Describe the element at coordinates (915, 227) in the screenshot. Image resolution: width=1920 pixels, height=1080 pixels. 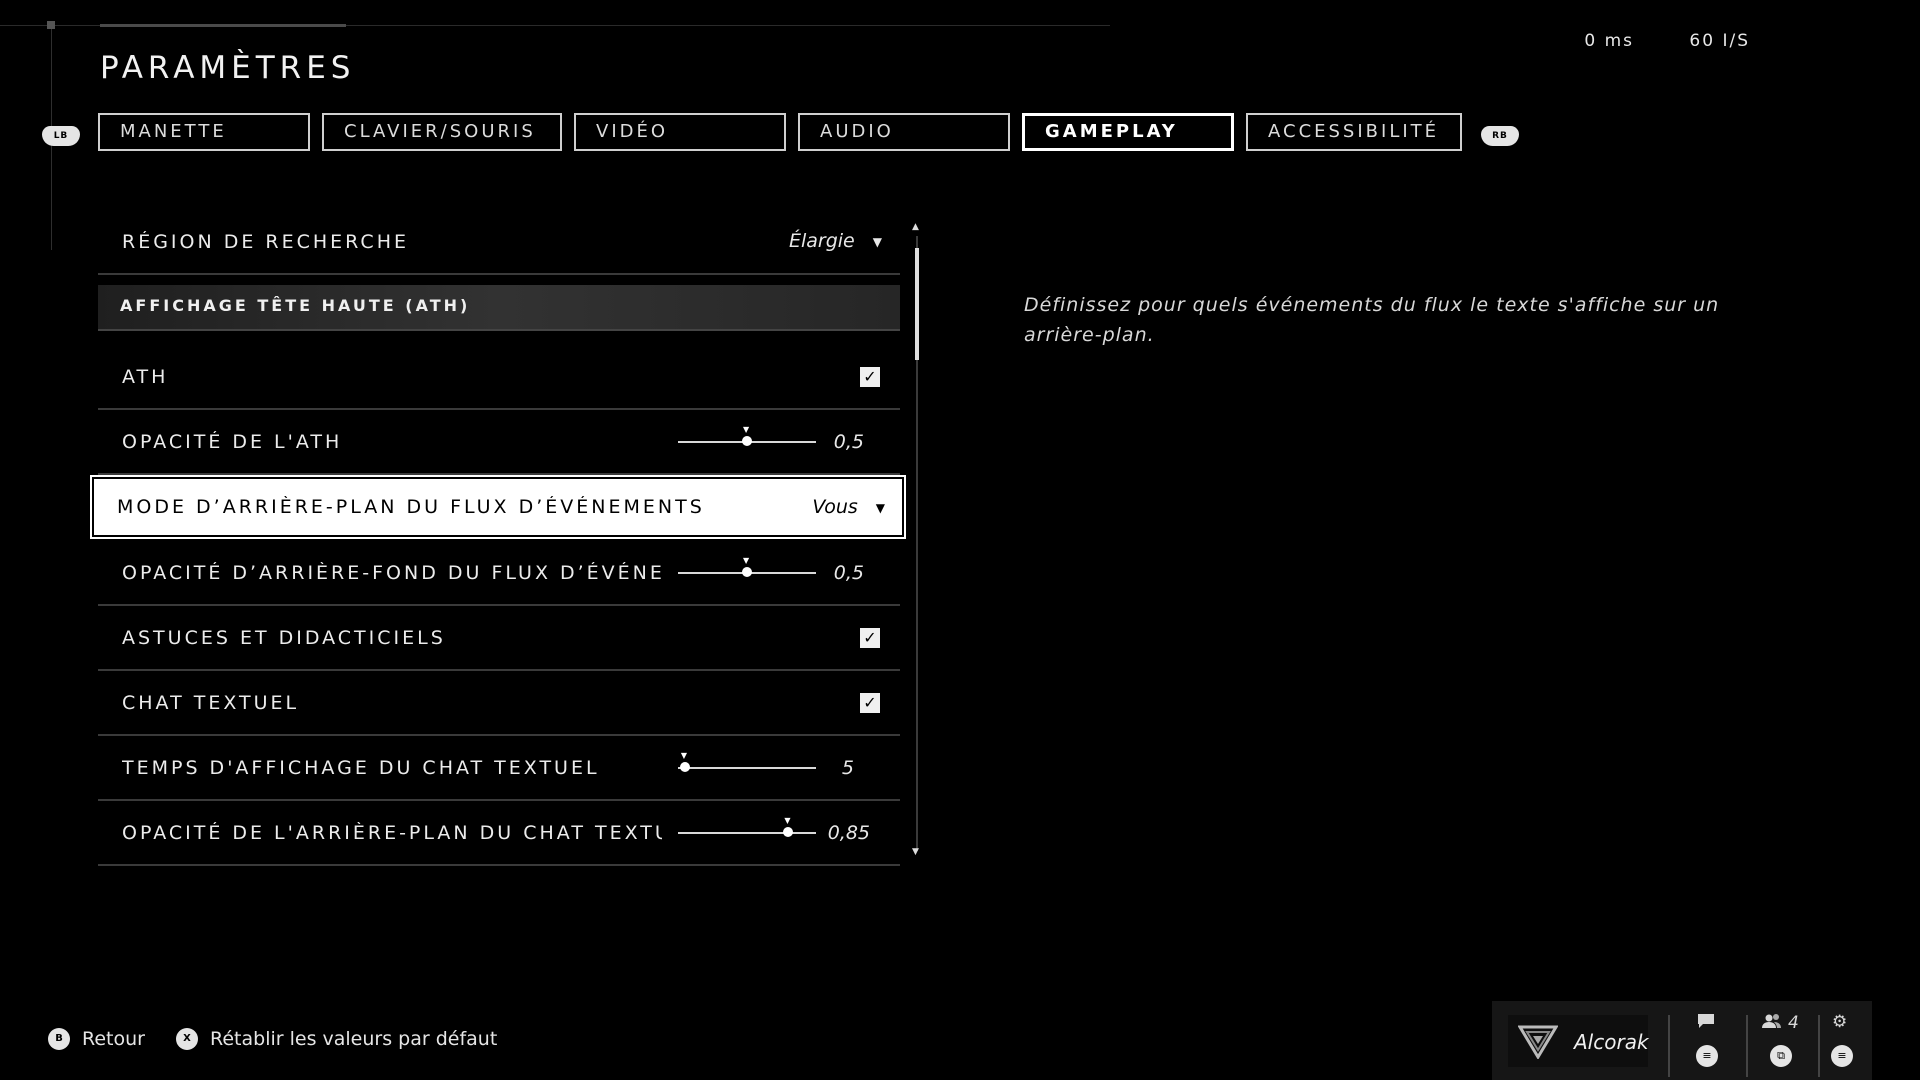
I see `scroll-up-icon: ▲` at that location.